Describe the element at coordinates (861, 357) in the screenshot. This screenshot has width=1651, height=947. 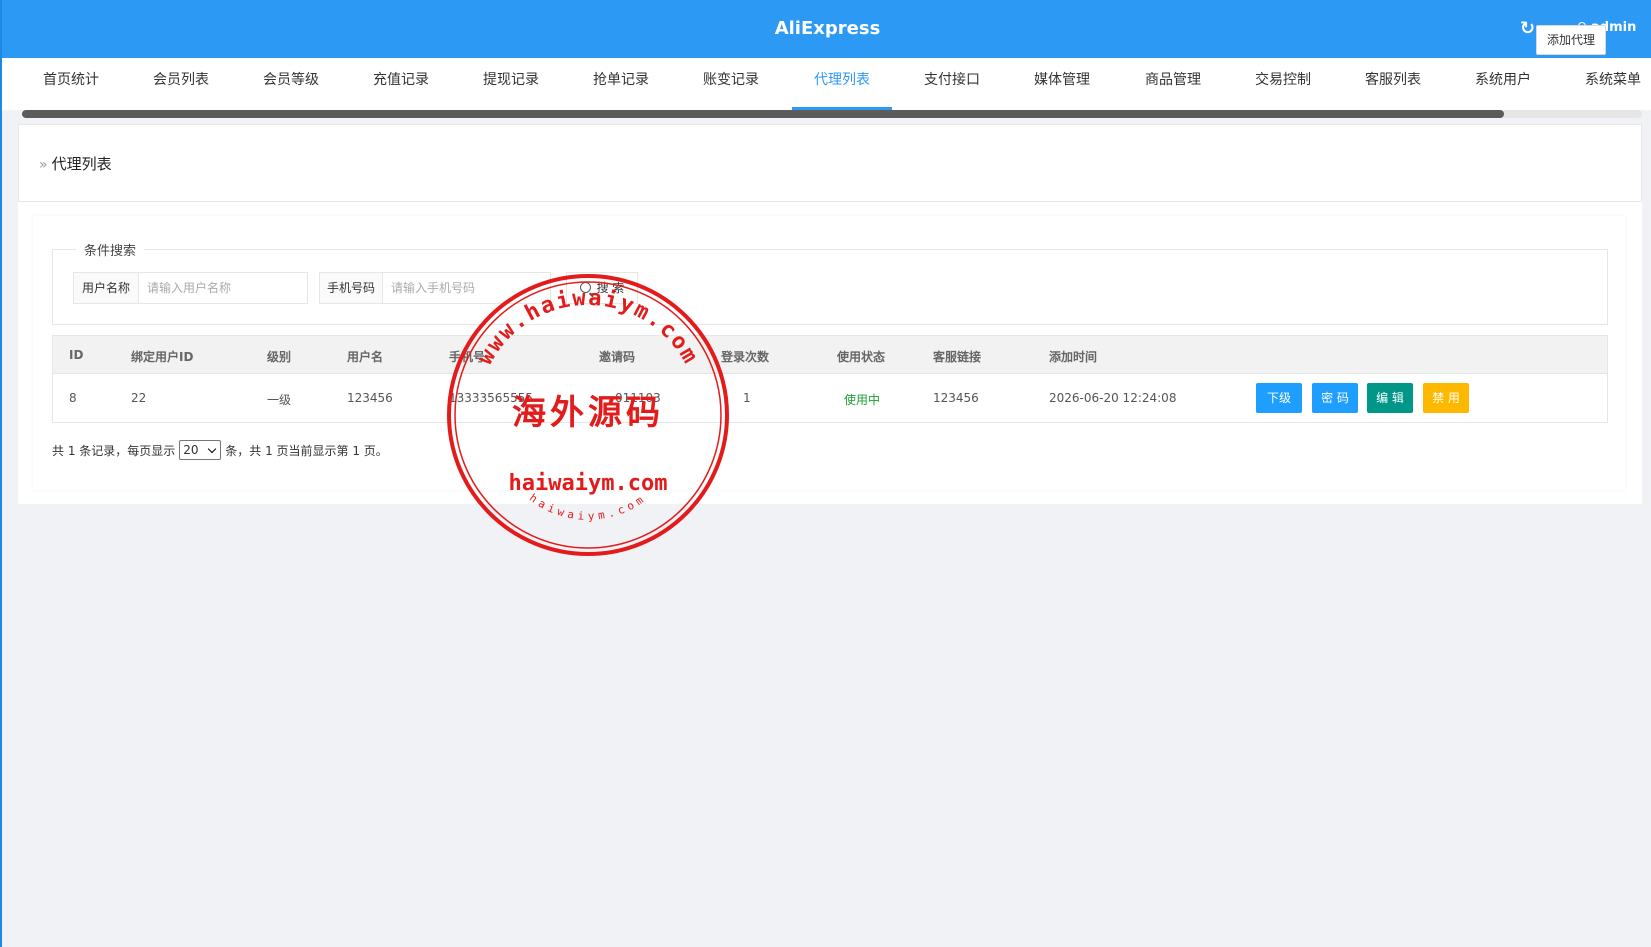
I see `column-header: 使用状态` at that location.